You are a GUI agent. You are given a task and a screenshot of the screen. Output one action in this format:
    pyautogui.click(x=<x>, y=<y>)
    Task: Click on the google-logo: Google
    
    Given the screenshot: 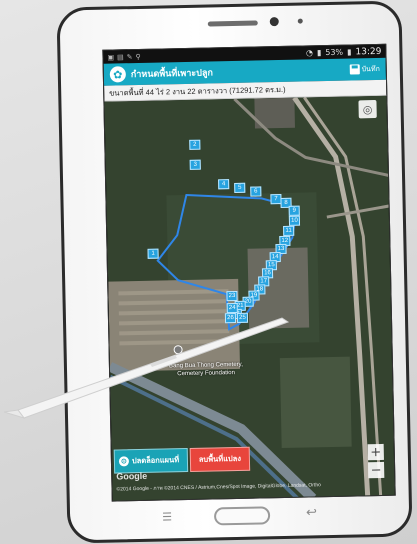 What is the action you would take?
    pyautogui.click(x=132, y=476)
    